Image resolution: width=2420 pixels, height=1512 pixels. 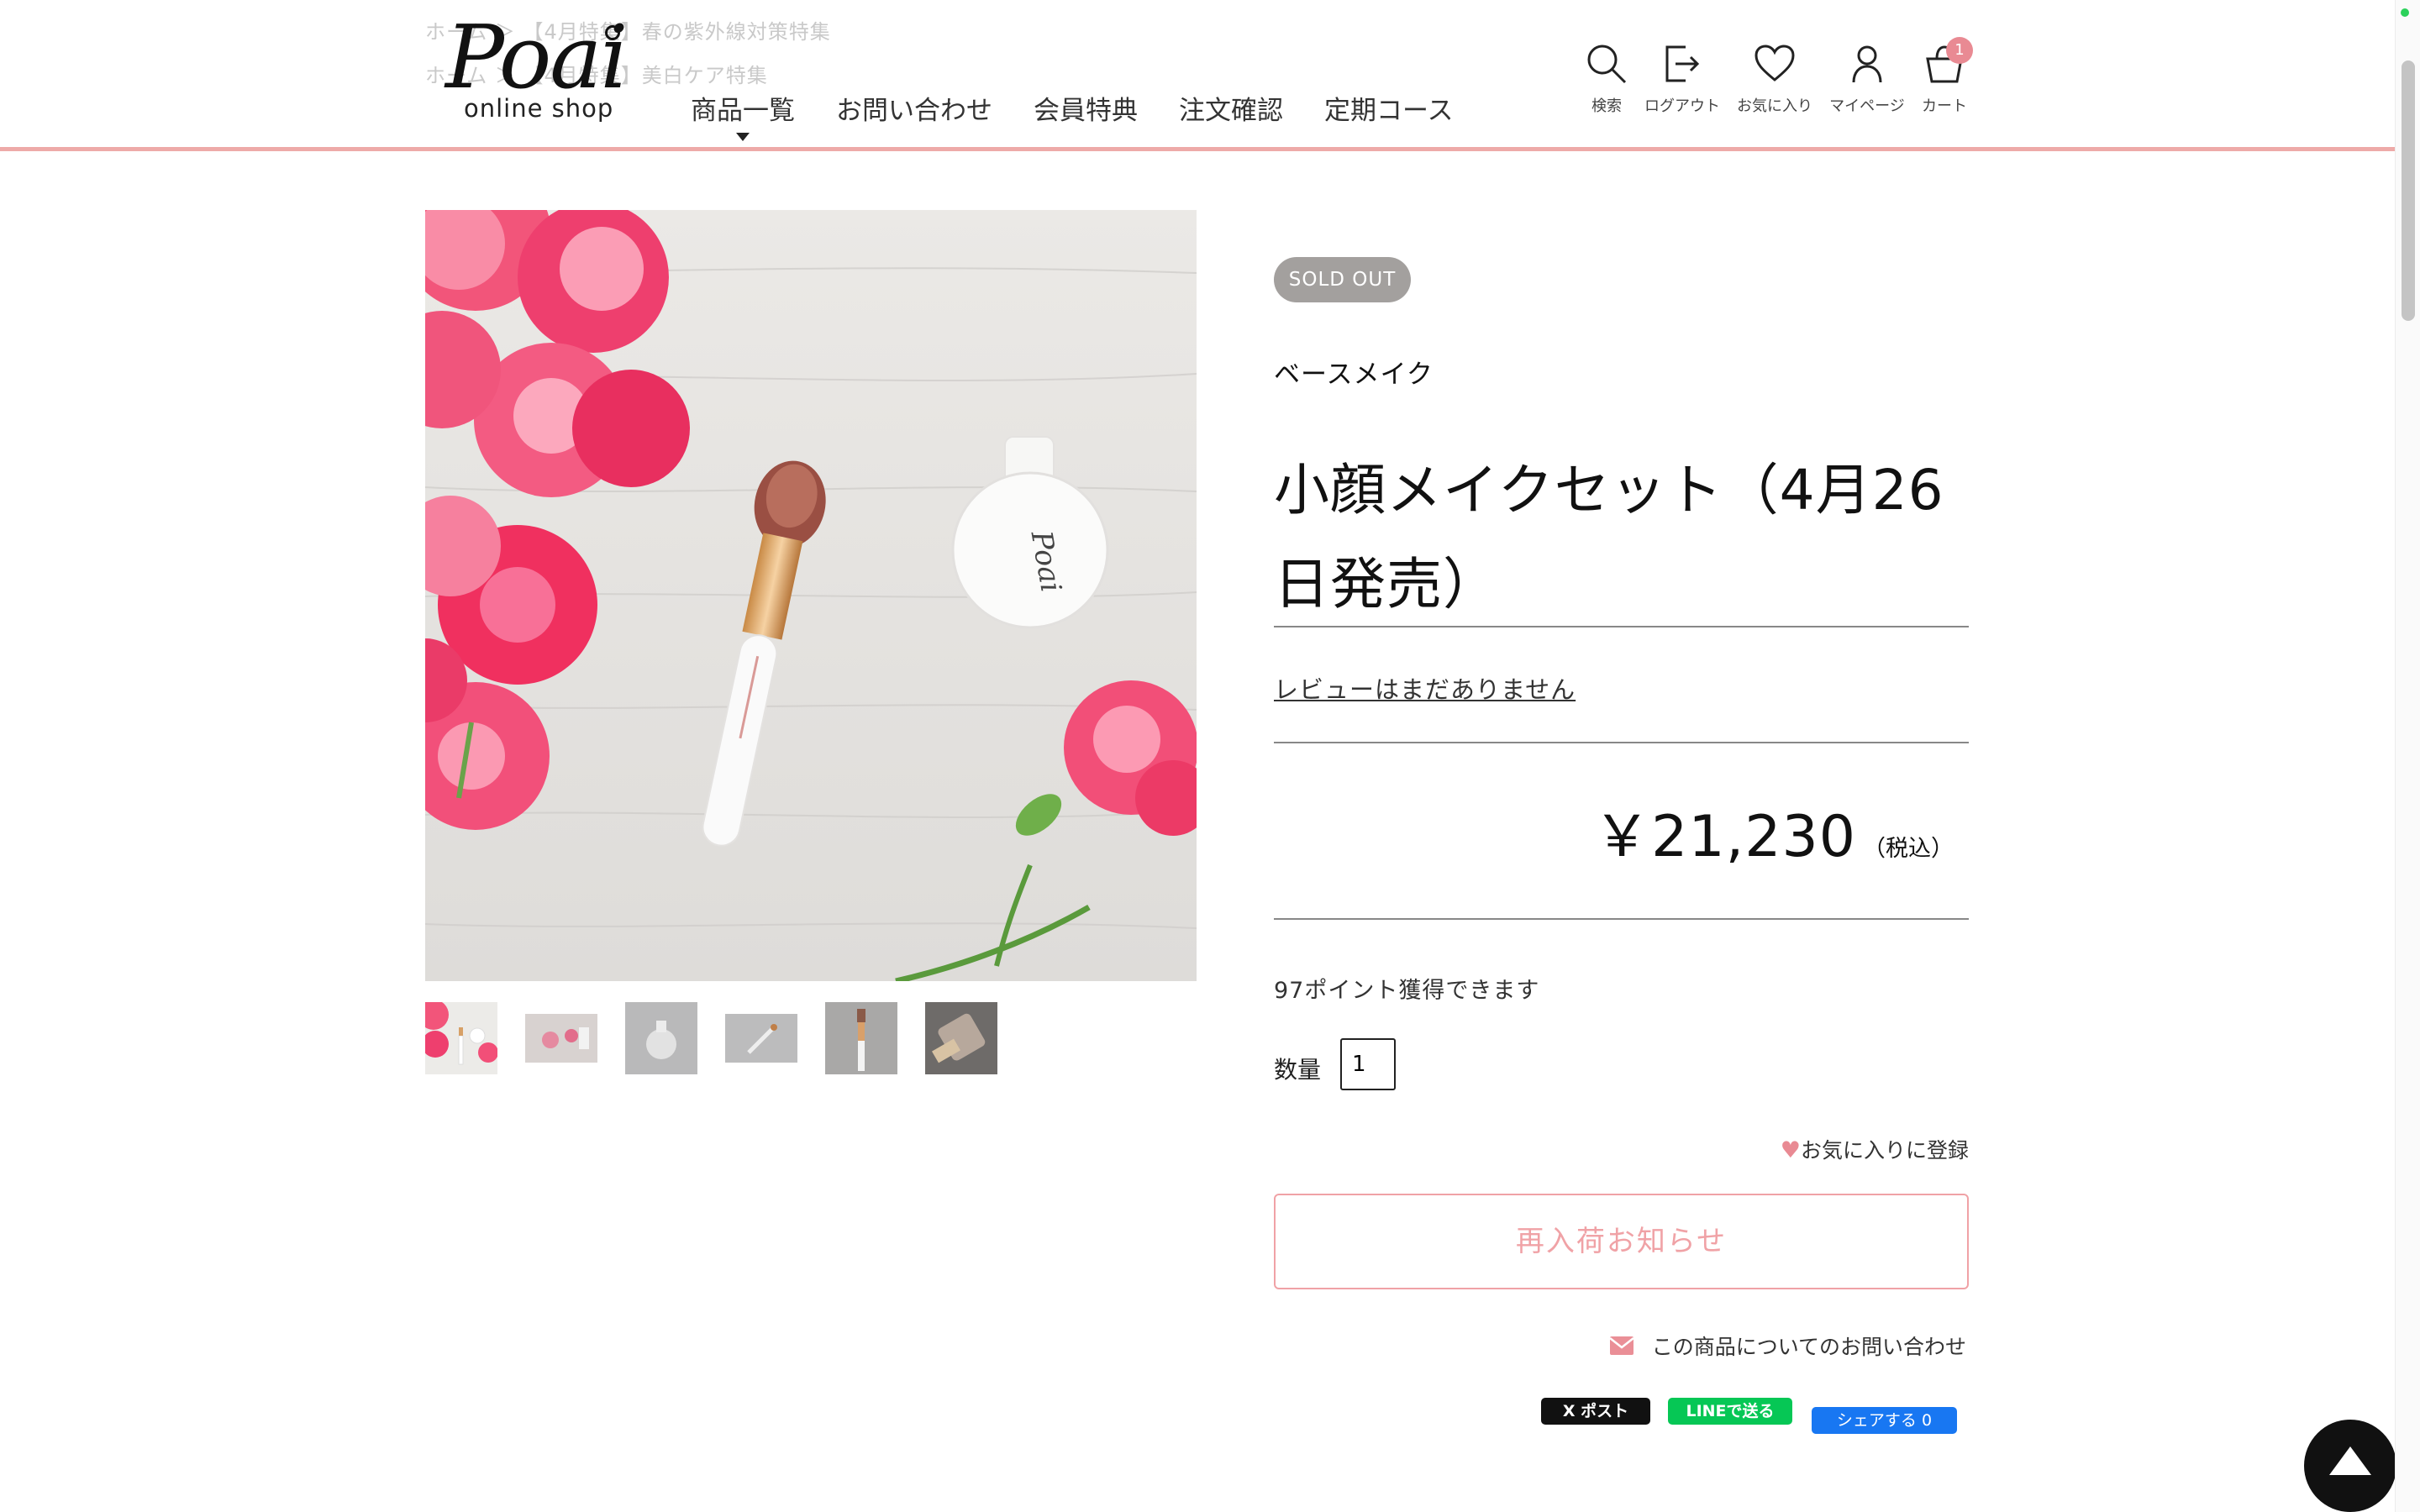 What do you see at coordinates (1791, 1150) in the screenshot?
I see `heart-icon: ♥` at bounding box center [1791, 1150].